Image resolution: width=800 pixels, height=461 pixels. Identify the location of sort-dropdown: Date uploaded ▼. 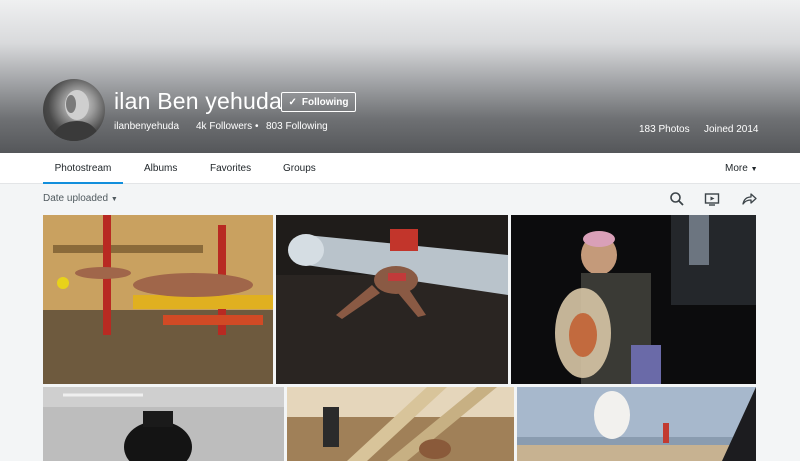
(80, 198).